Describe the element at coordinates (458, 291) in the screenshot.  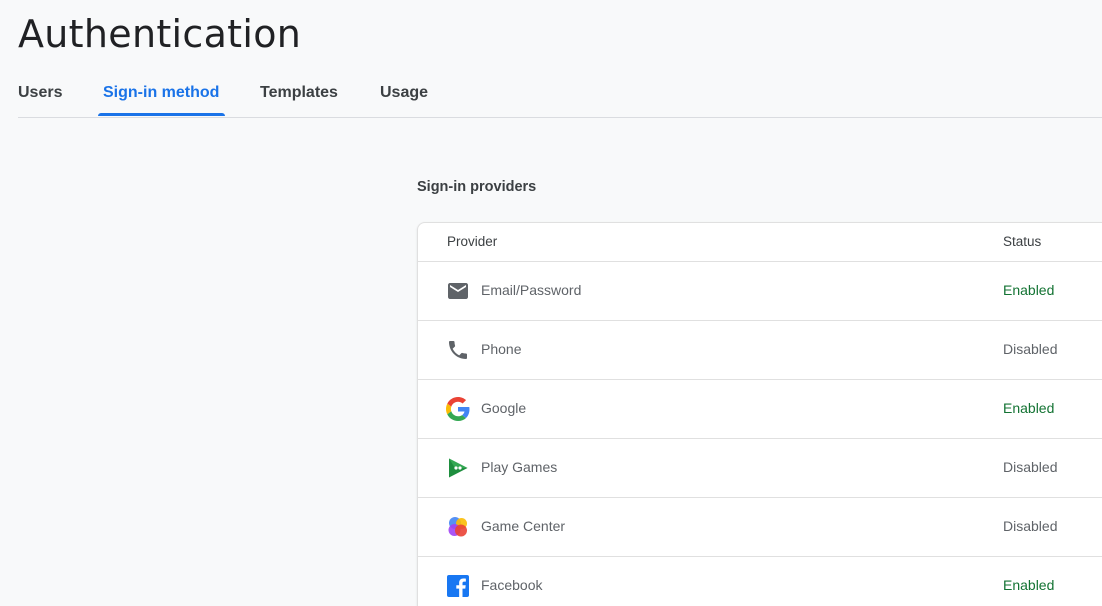
I see `mail-icon` at that location.